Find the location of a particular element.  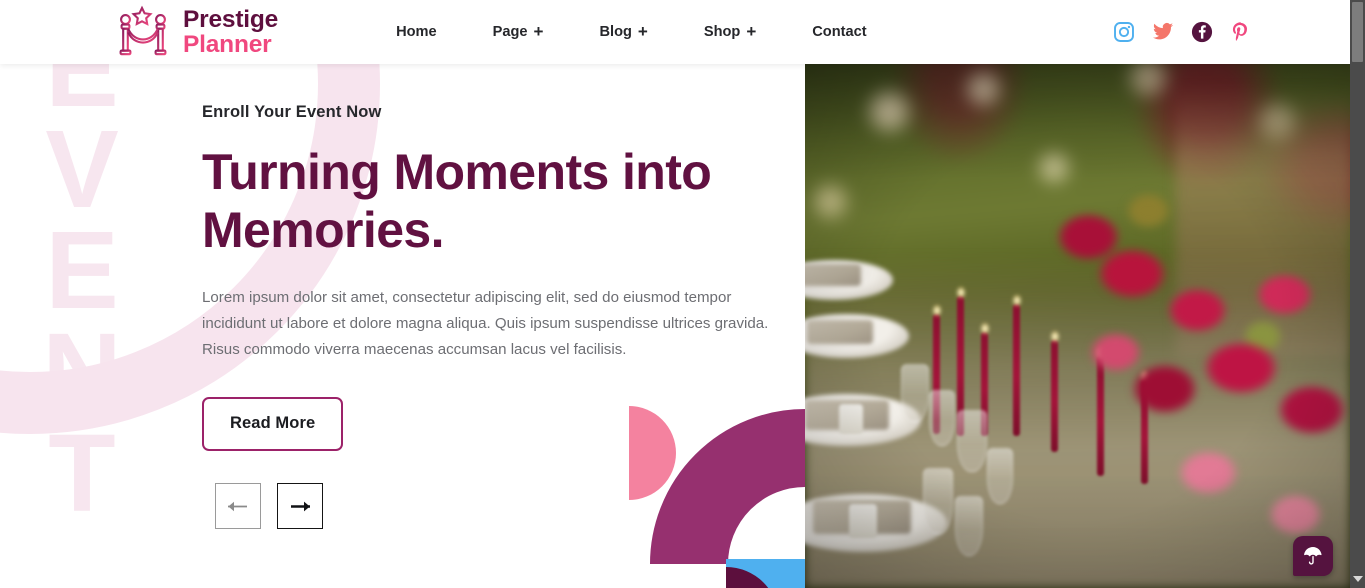

scrollbar-down-button is located at coordinates (1357, 579).